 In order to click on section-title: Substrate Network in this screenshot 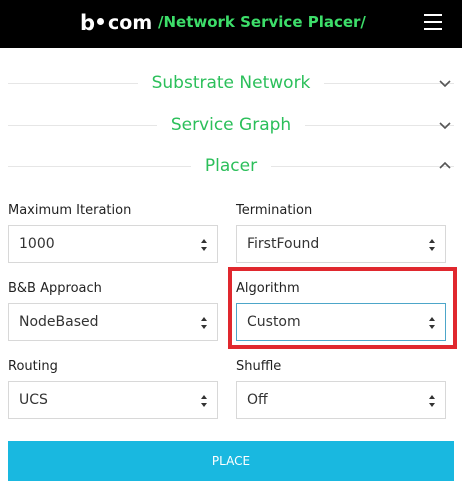, I will do `click(231, 83)`.